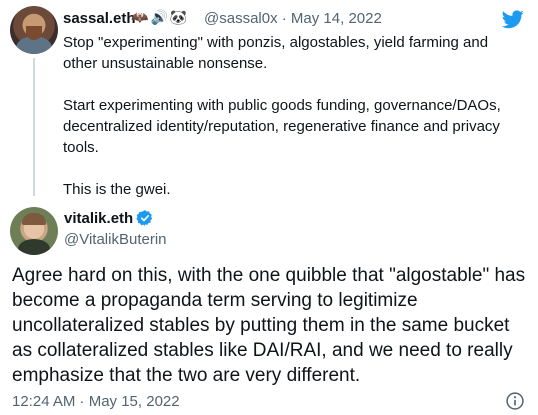 The width and height of the screenshot is (538, 415). I want to click on avatar-hair, so click(34, 219).